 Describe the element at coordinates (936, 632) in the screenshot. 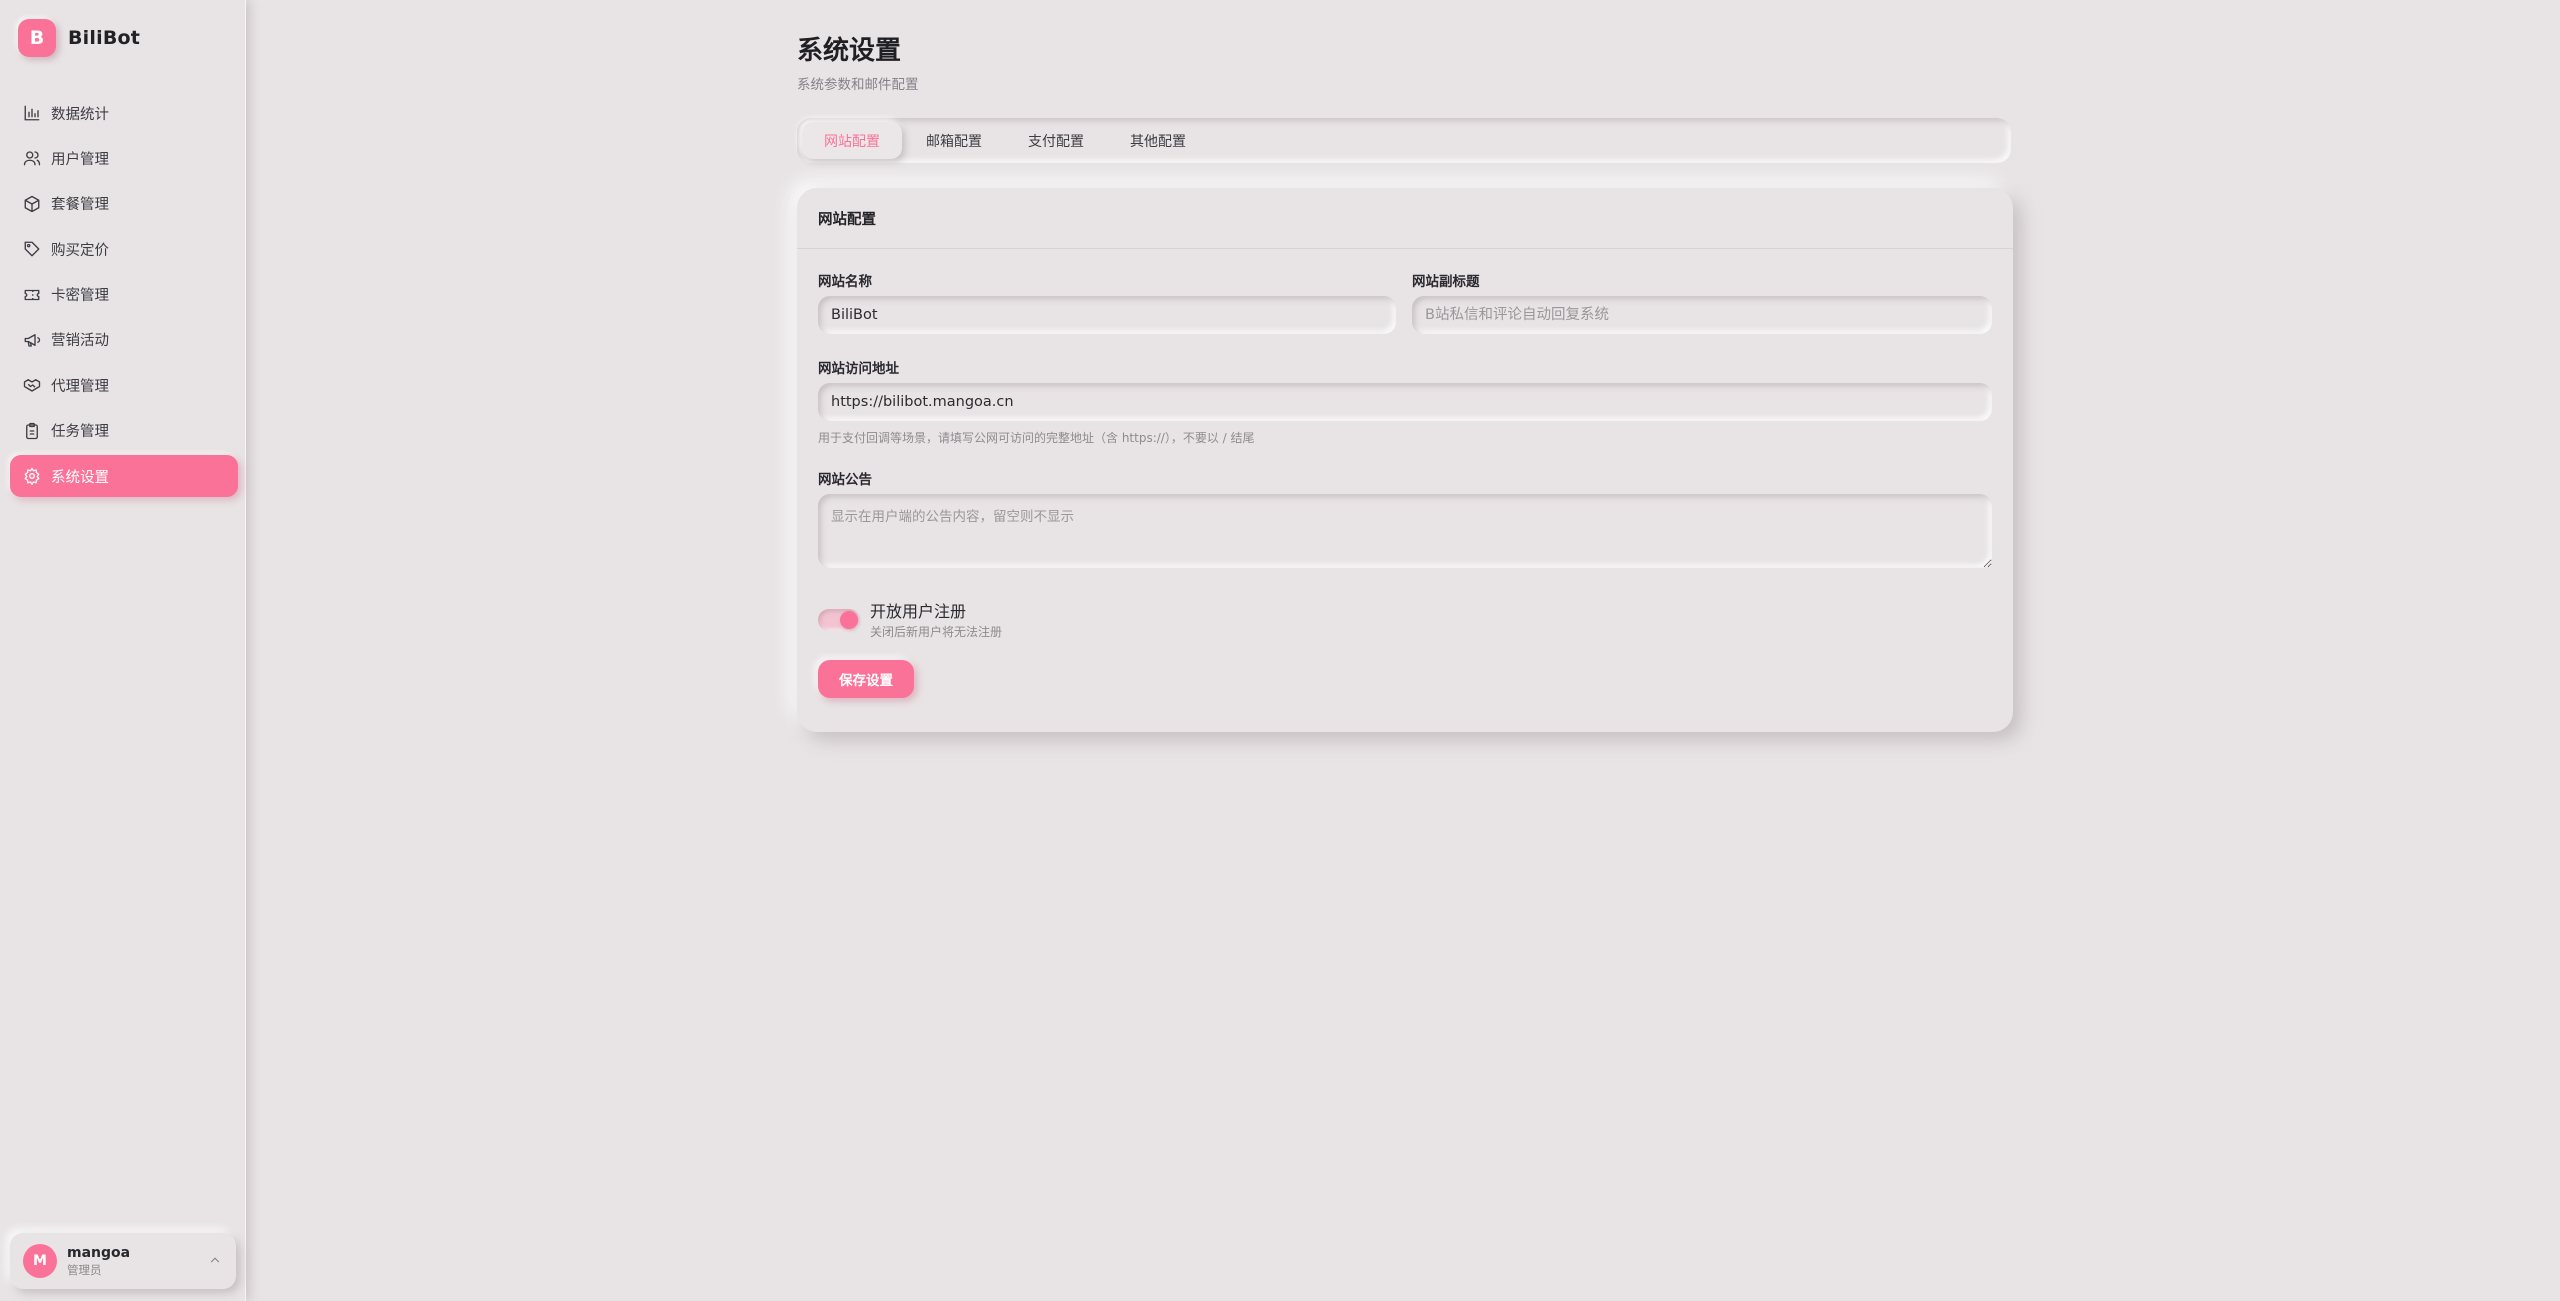

I see `registration-subtitle: 关闭后新用户将无法注册` at that location.